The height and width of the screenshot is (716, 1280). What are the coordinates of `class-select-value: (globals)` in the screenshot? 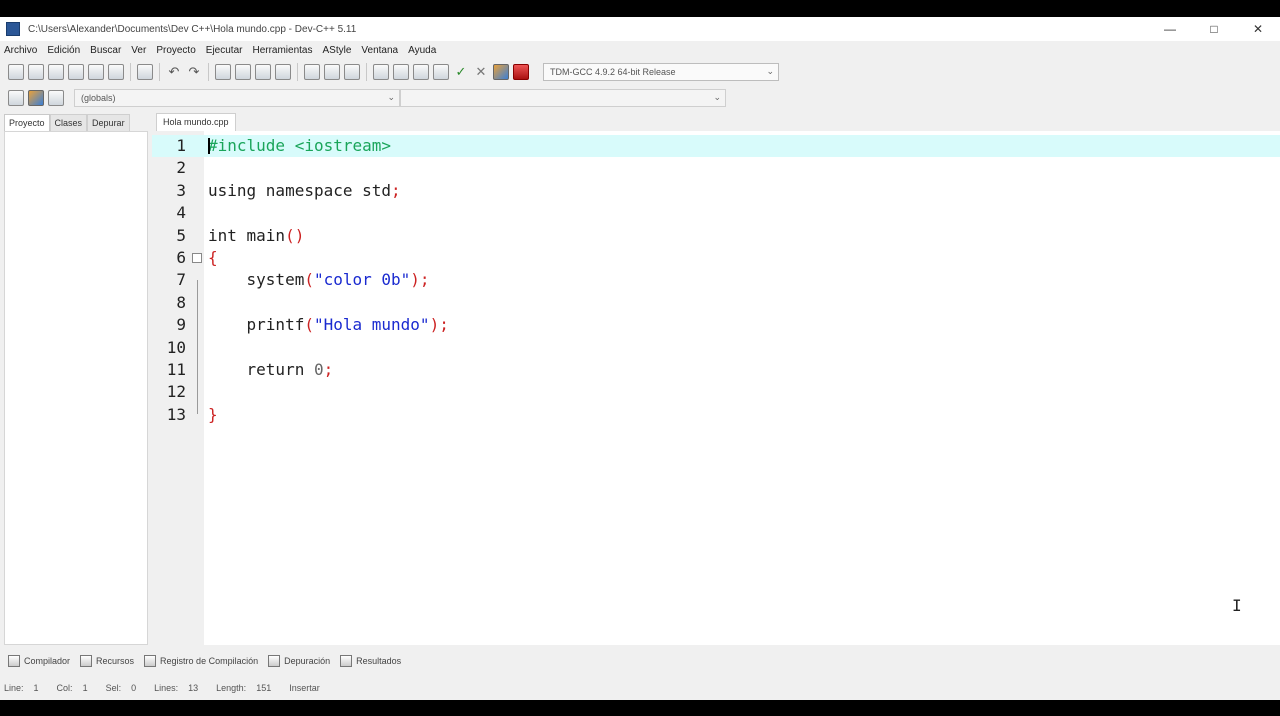 It's located at (98, 97).